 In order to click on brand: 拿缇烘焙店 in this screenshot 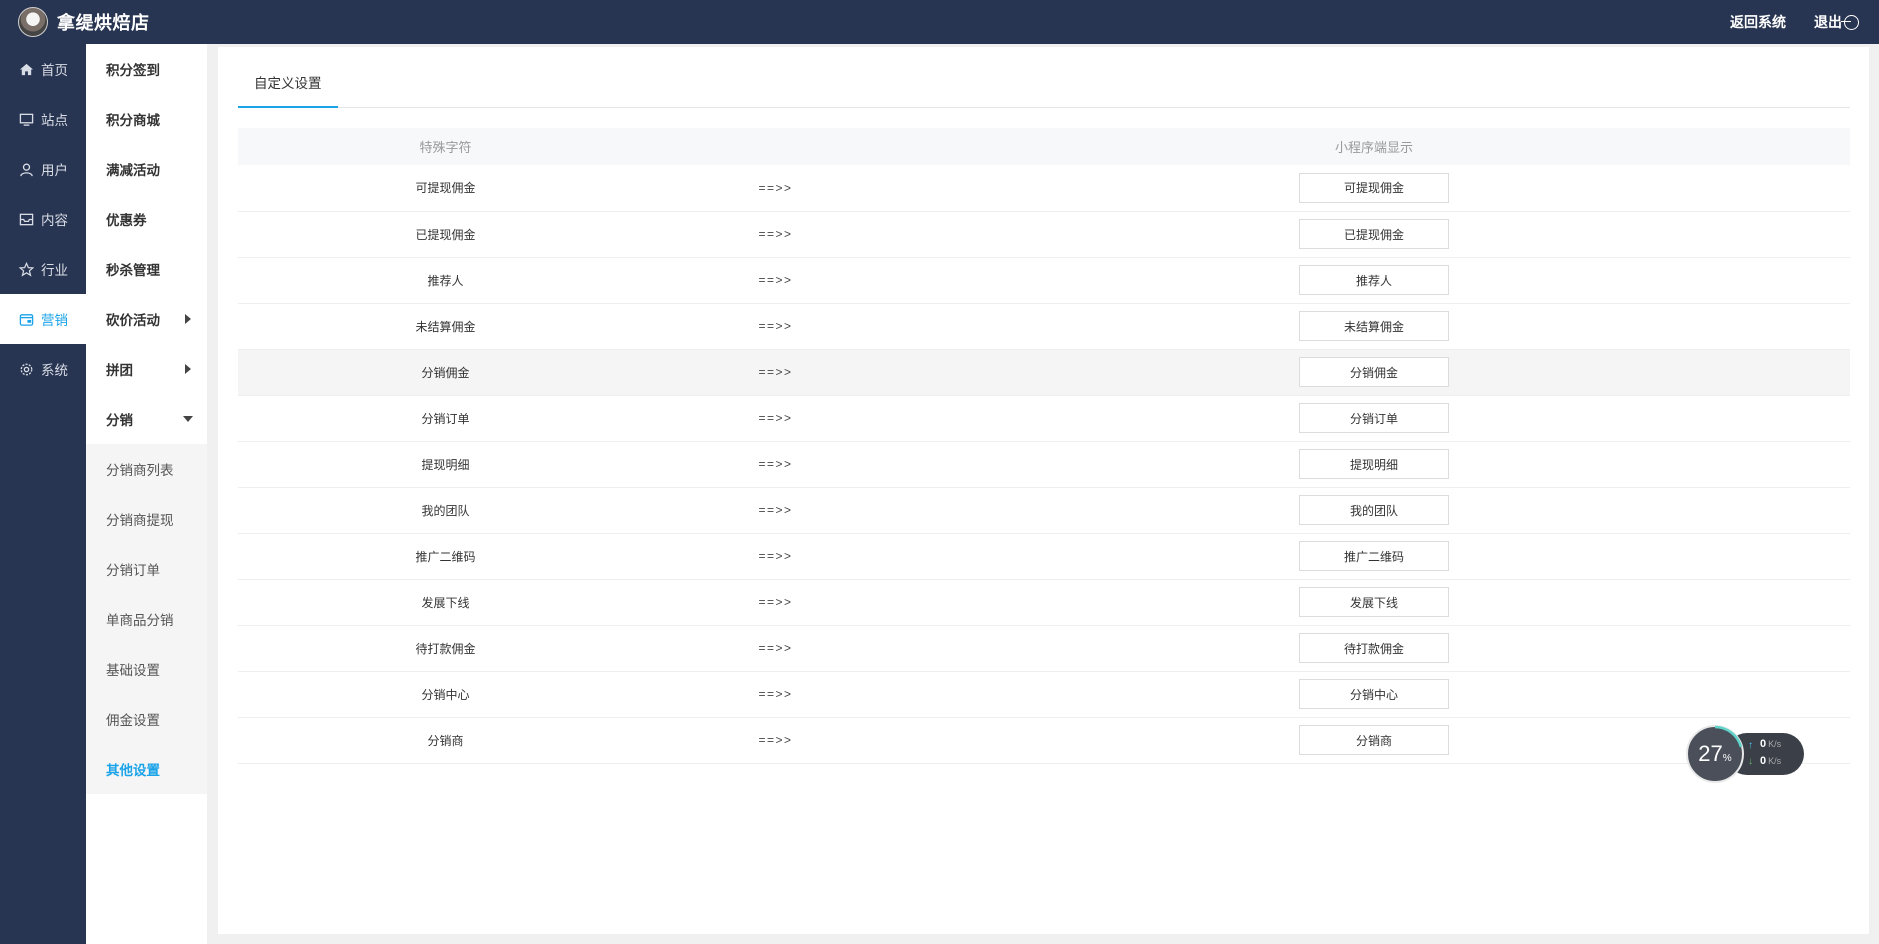, I will do `click(75, 22)`.